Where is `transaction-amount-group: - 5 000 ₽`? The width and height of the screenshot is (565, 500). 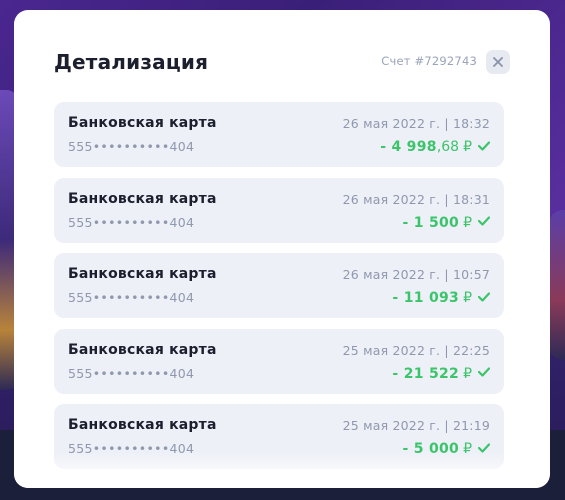
transaction-amount-group: - 5 000 ₽ is located at coordinates (446, 447).